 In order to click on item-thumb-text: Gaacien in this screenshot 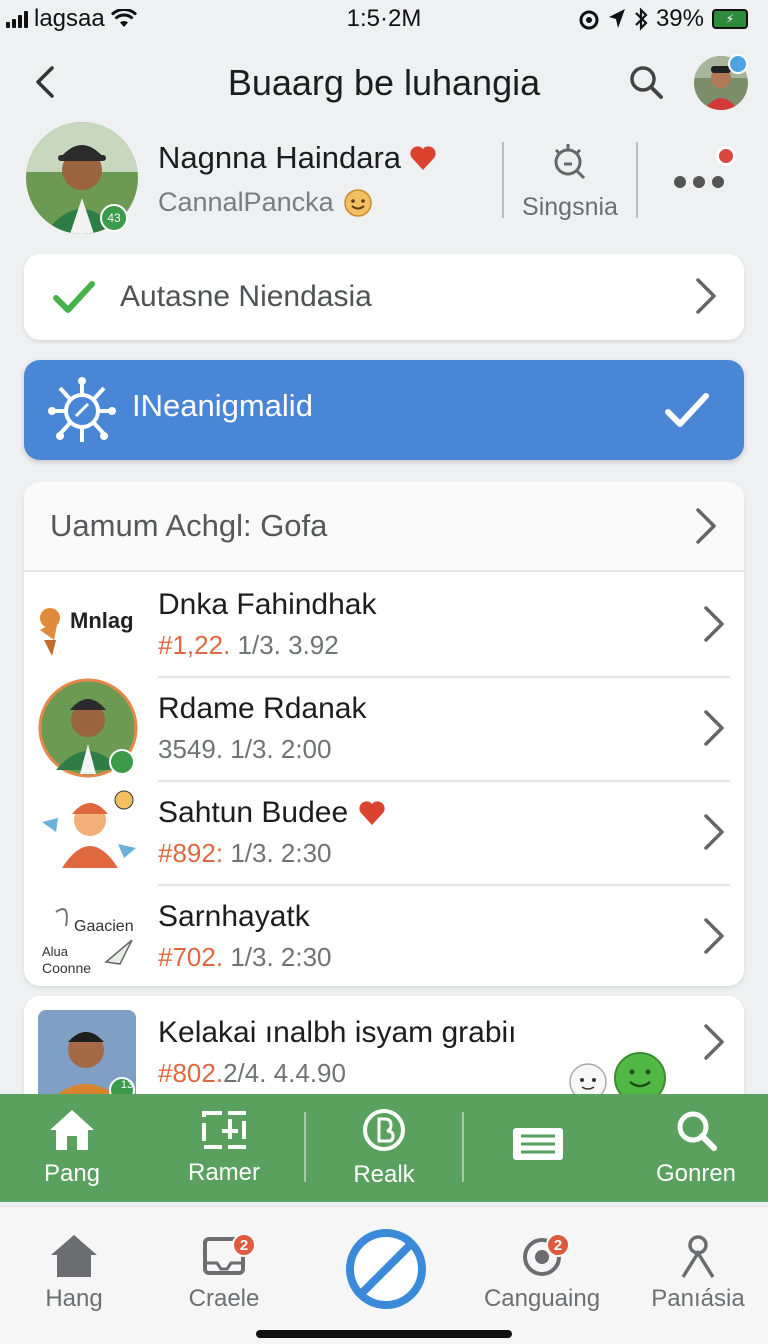, I will do `click(104, 926)`.